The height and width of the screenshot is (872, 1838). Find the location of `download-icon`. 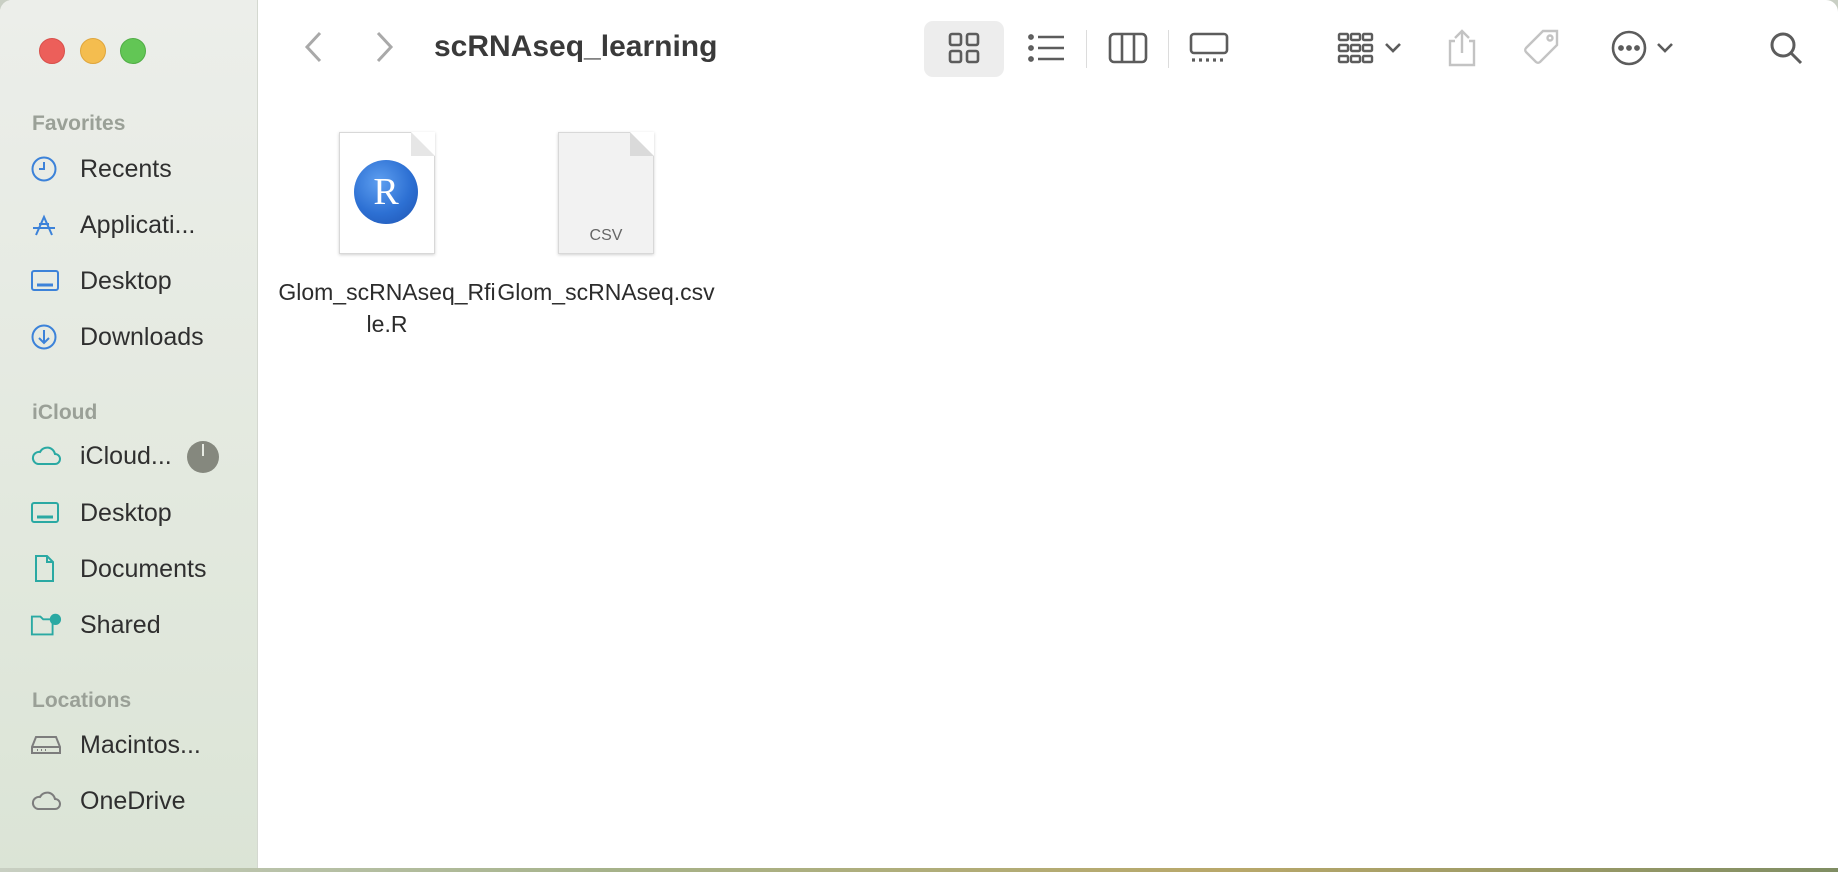

download-icon is located at coordinates (46, 337).